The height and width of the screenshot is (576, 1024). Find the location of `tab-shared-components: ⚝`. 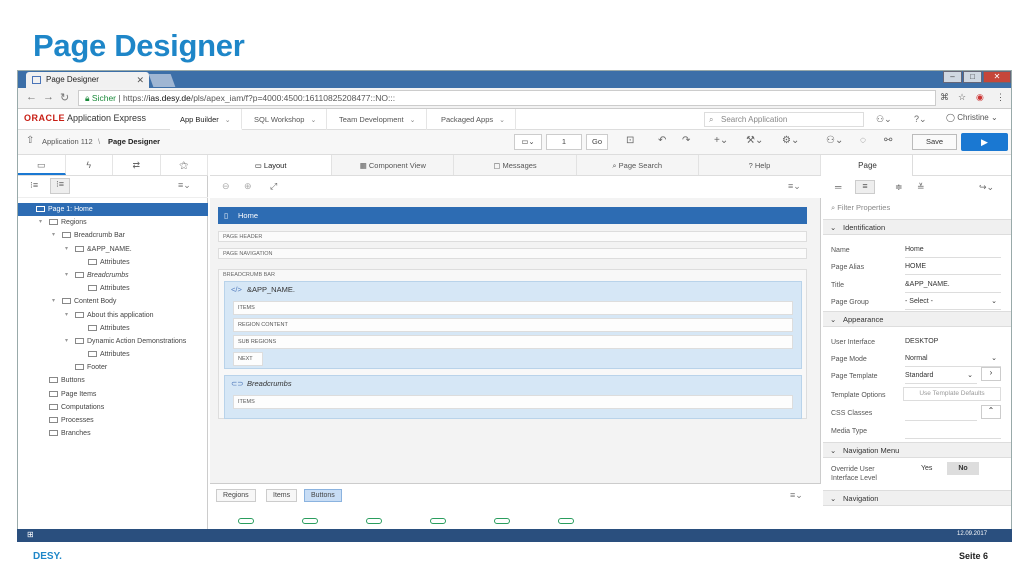

tab-shared-components: ⚝ is located at coordinates (184, 165).